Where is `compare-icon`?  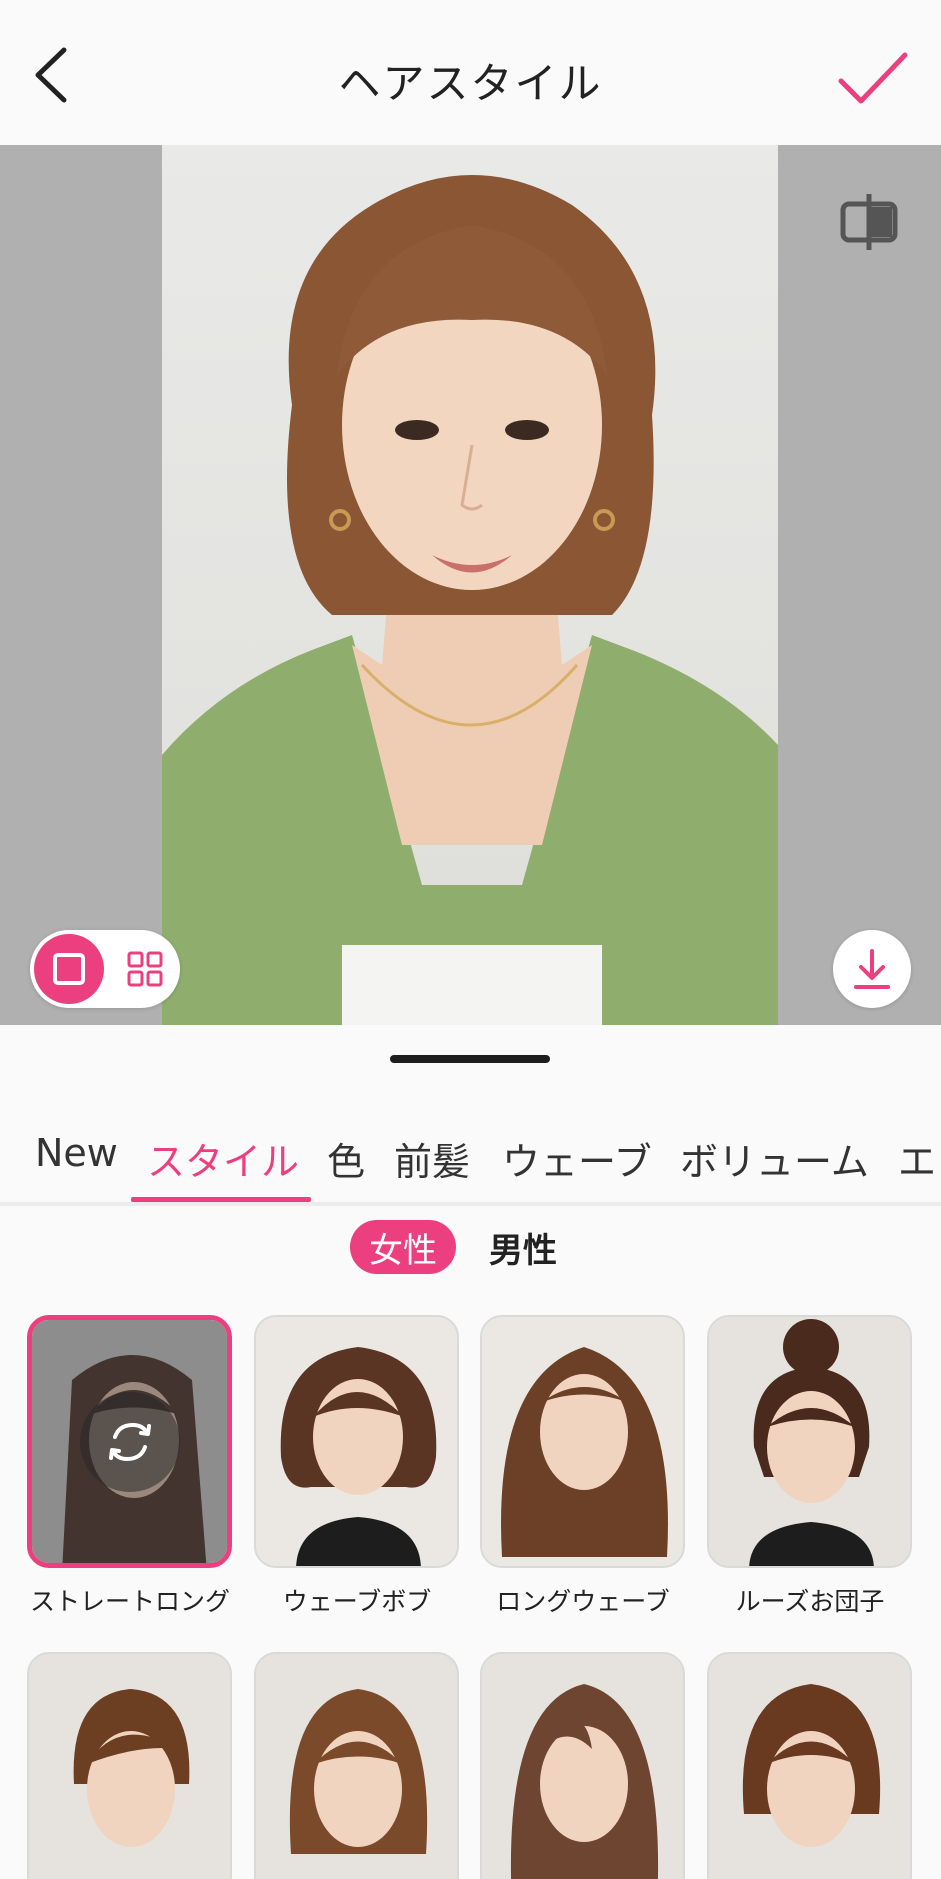
compare-icon is located at coordinates (869, 222).